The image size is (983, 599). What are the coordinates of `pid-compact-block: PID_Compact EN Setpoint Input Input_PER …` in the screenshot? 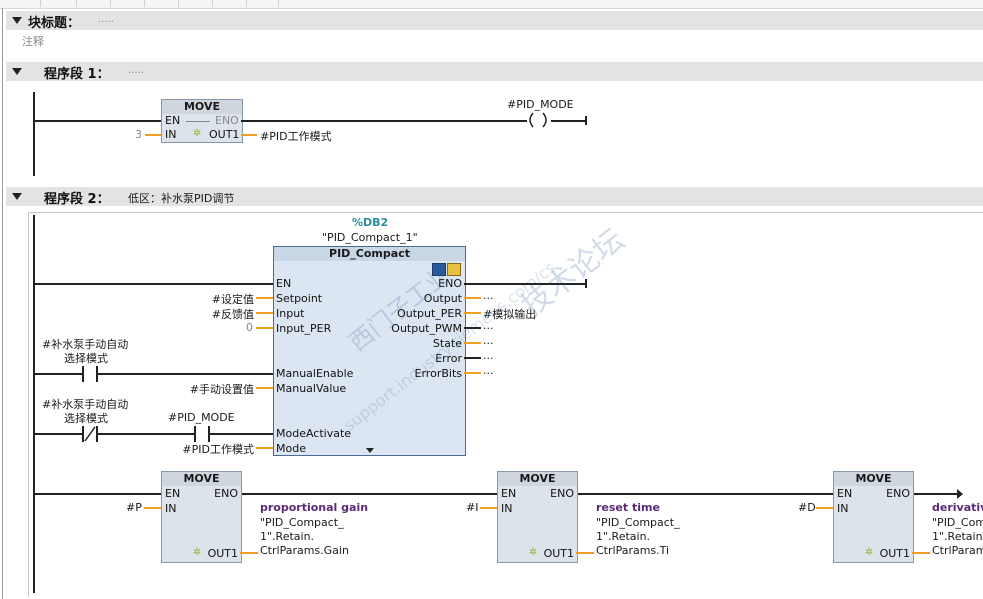 It's located at (369, 351).